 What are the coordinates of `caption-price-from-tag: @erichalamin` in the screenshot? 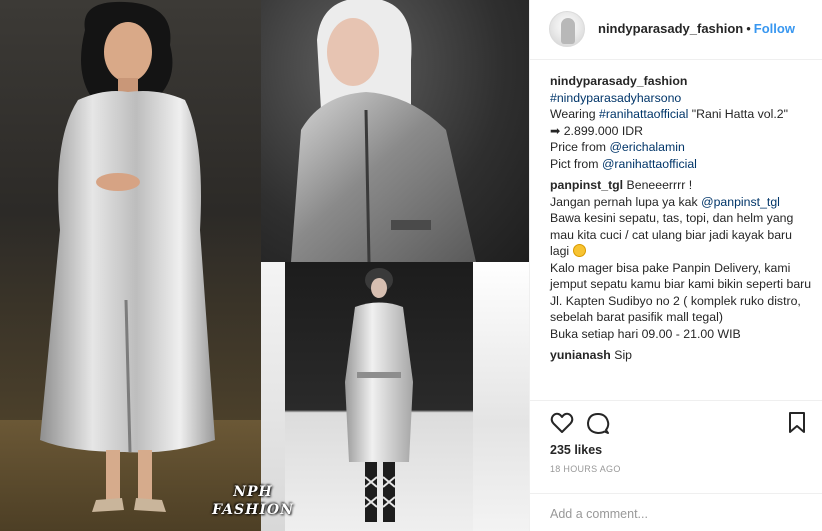 It's located at (646, 147).